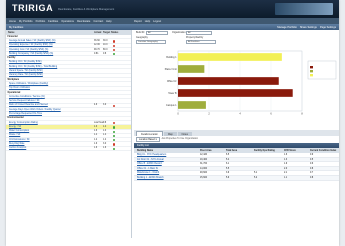  Describe the element at coordinates (15, 118) in the screenshot. I see `metric-name: Environmental` at that location.